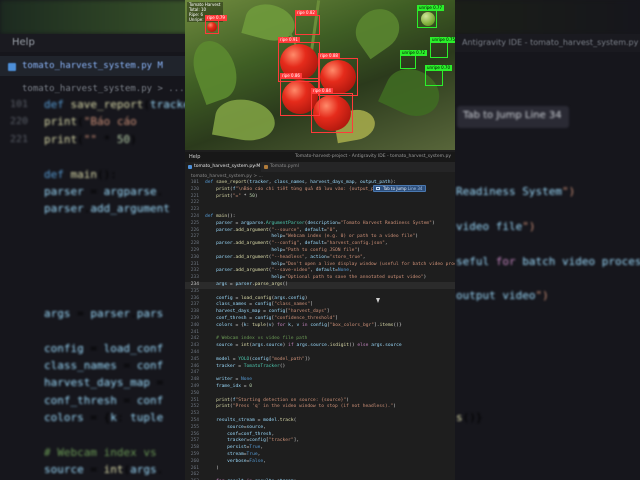 Image resolution: width=640 pixels, height=480 pixels. I want to click on background-code-text: # Webcam index vs, so click(100, 452).